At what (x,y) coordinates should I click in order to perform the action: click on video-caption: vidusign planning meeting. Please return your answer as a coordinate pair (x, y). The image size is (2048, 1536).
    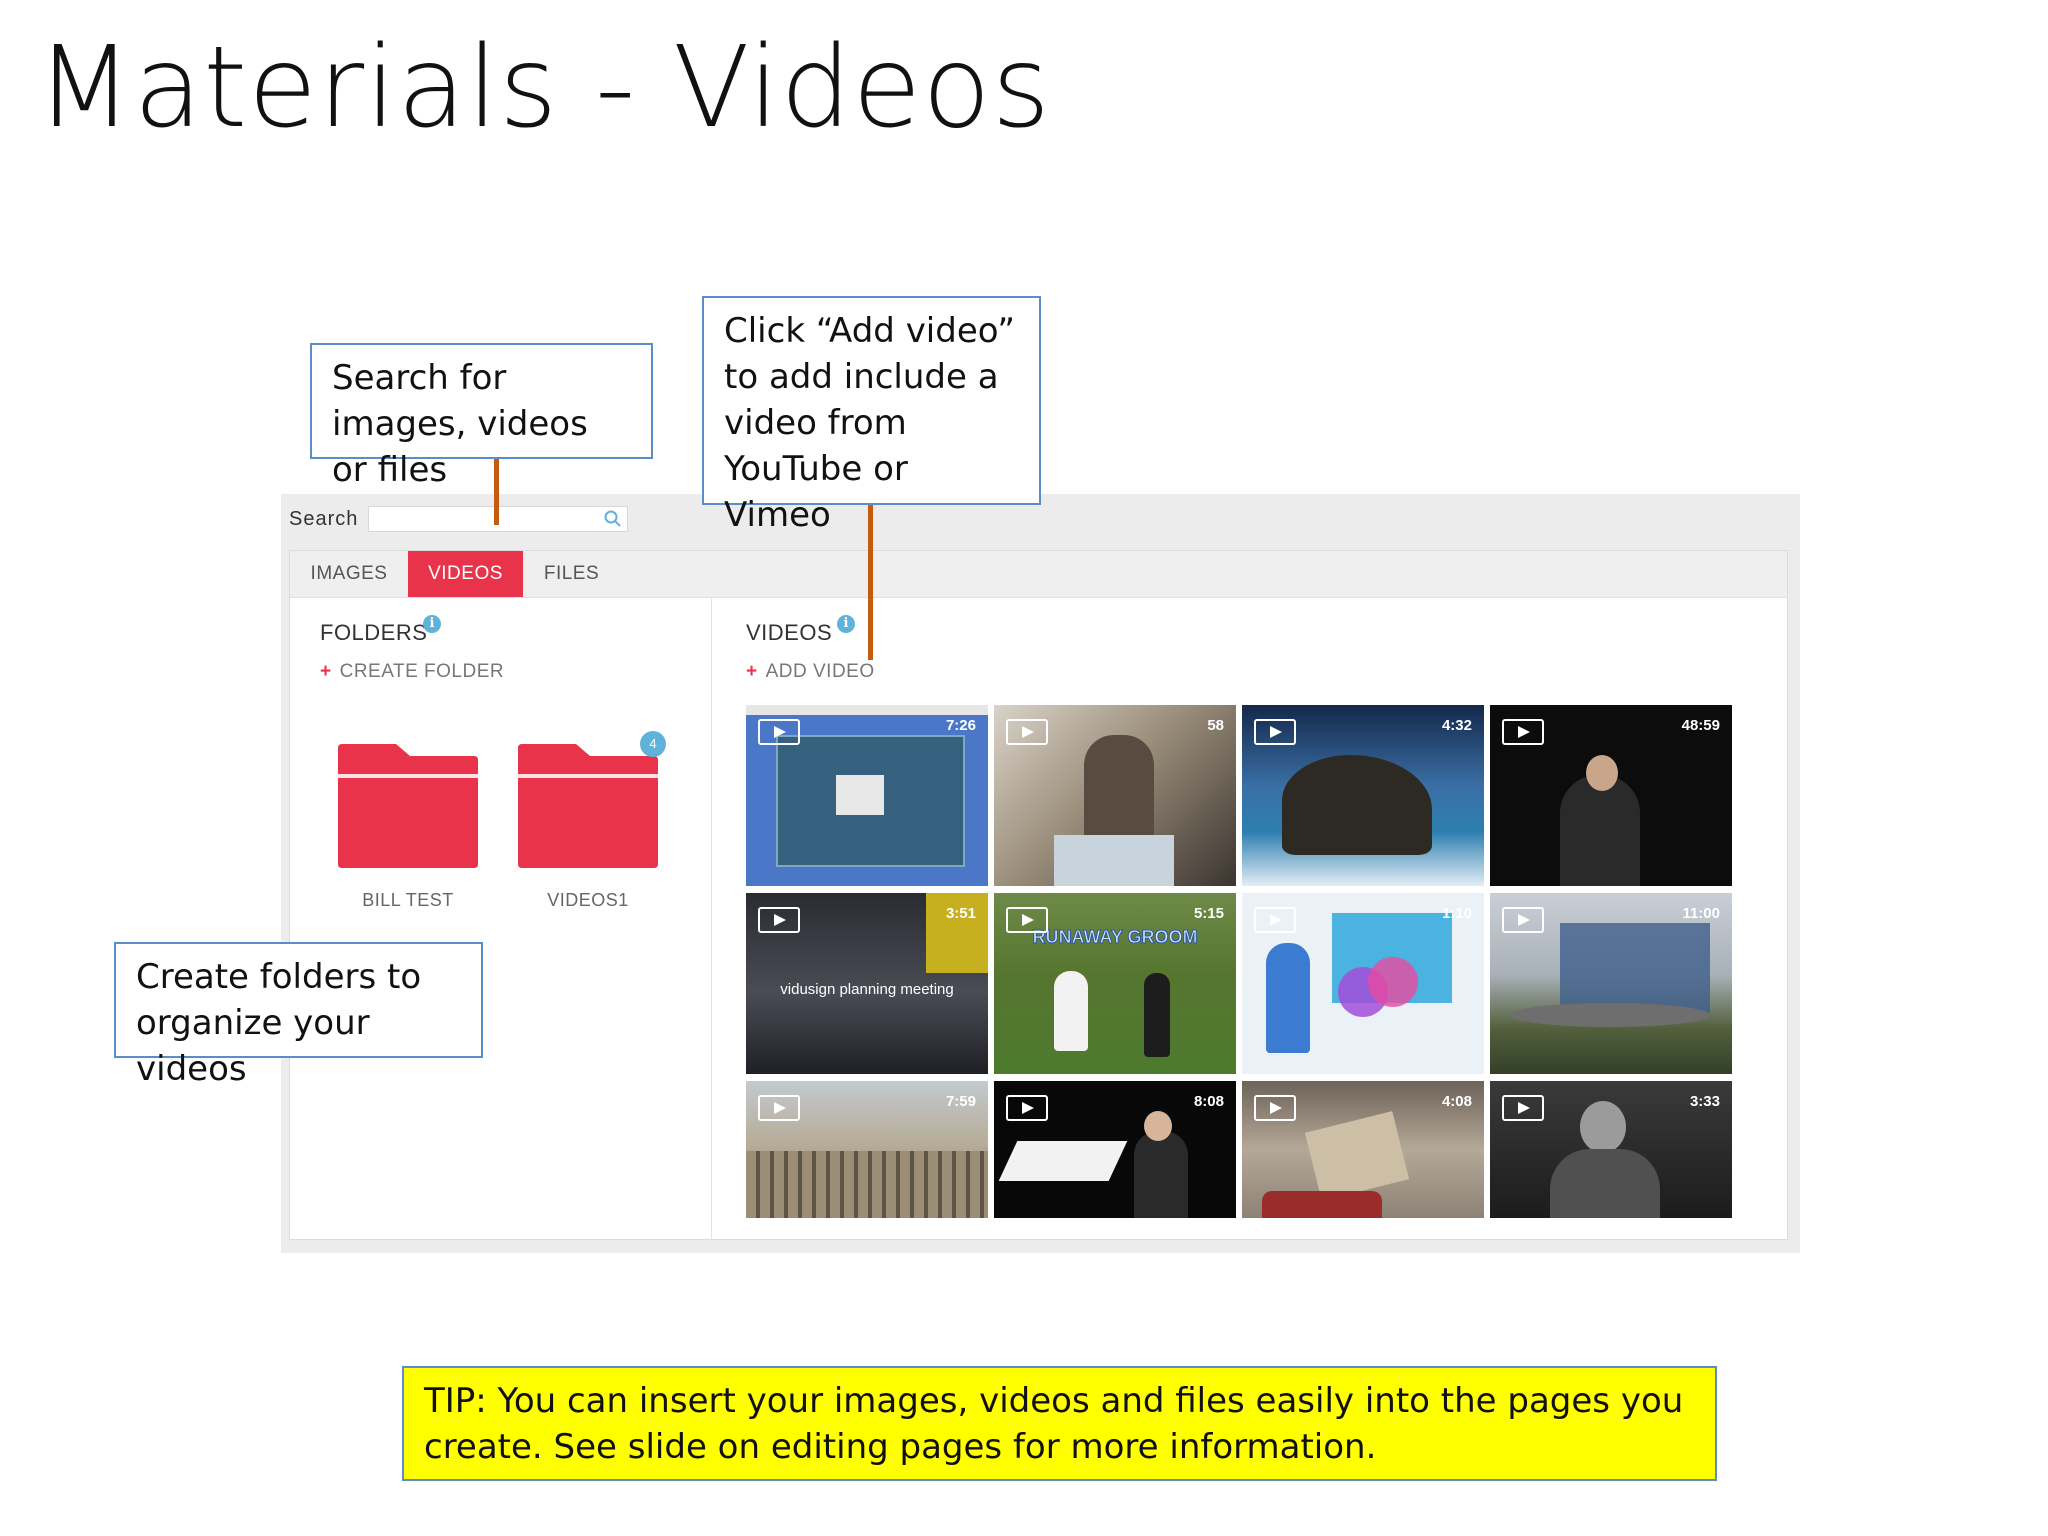
    Looking at the image, I should click on (867, 989).